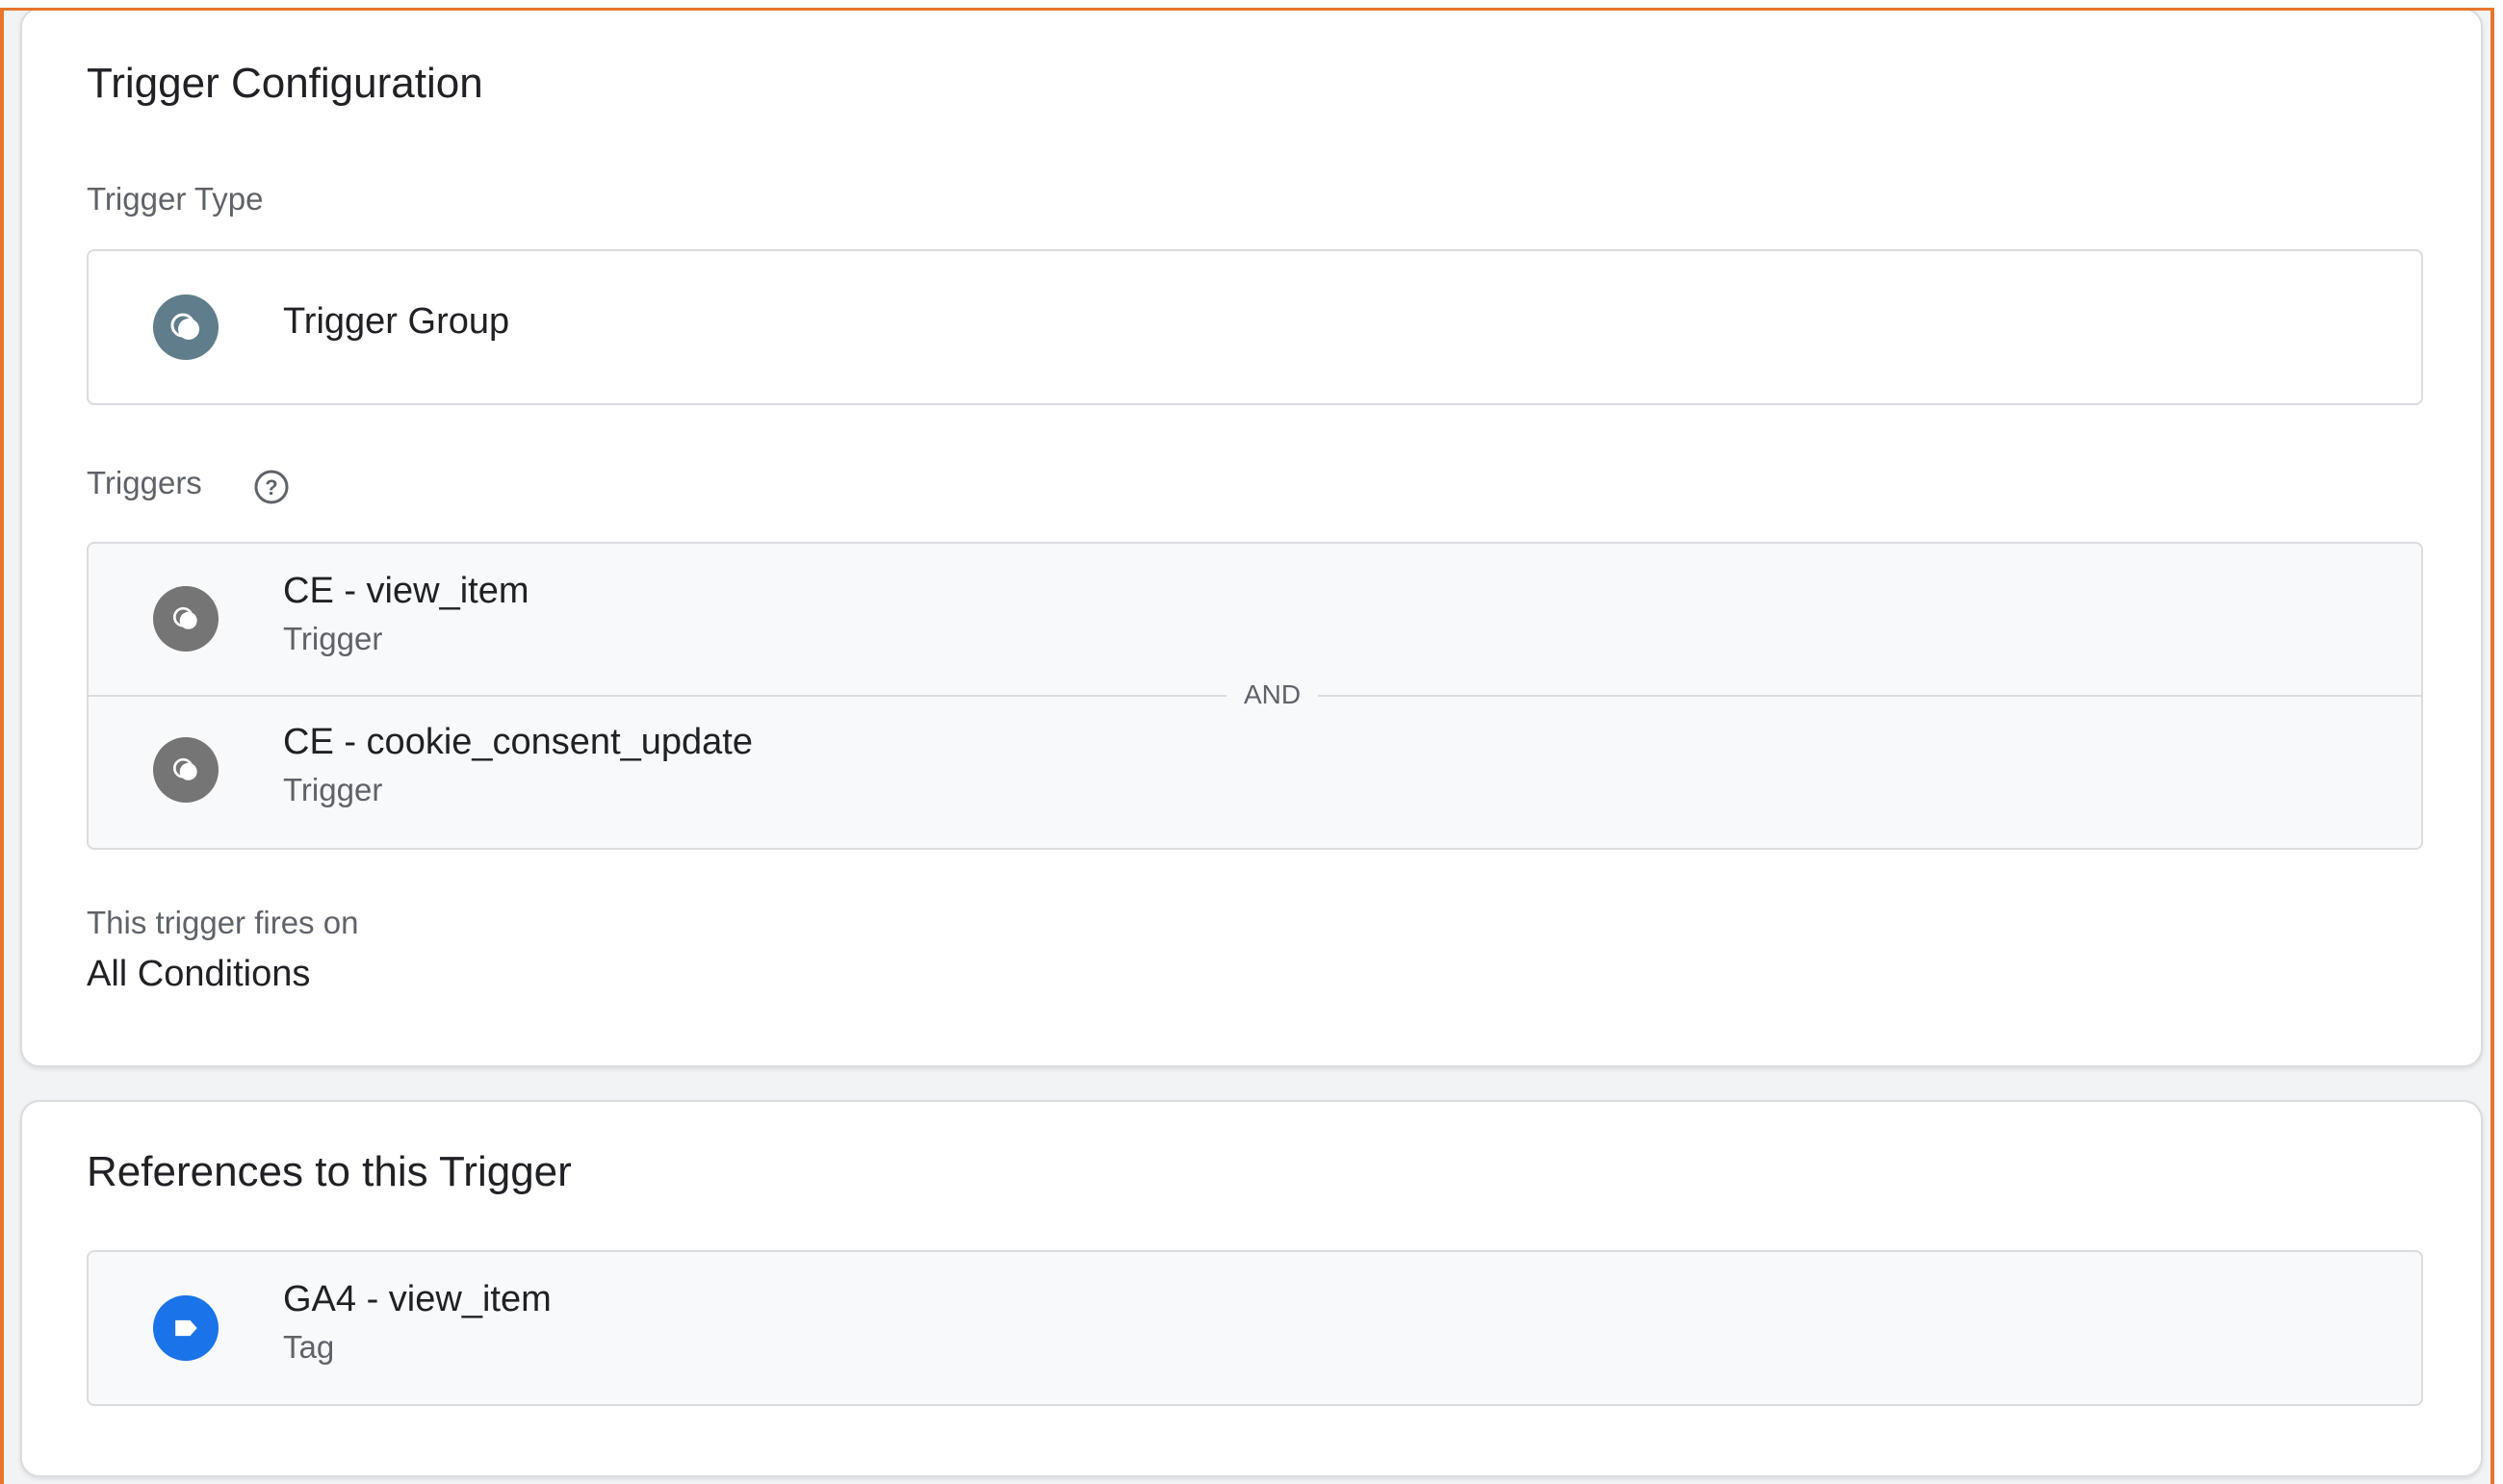 This screenshot has width=2503, height=1484. What do you see at coordinates (175, 199) in the screenshot?
I see `trigger-type-label: Trigger Type` at bounding box center [175, 199].